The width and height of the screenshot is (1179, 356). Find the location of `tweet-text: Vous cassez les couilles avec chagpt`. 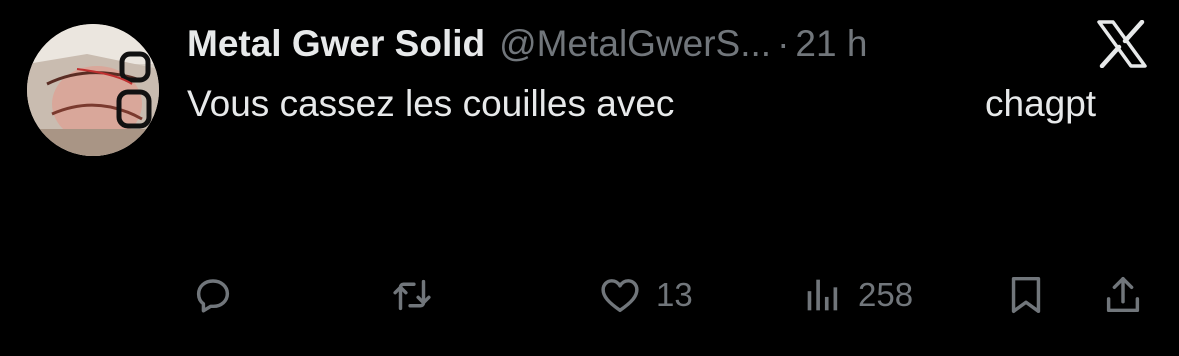

tweet-text: Vous cassez les couilles avec chagpt is located at coordinates (667, 104).